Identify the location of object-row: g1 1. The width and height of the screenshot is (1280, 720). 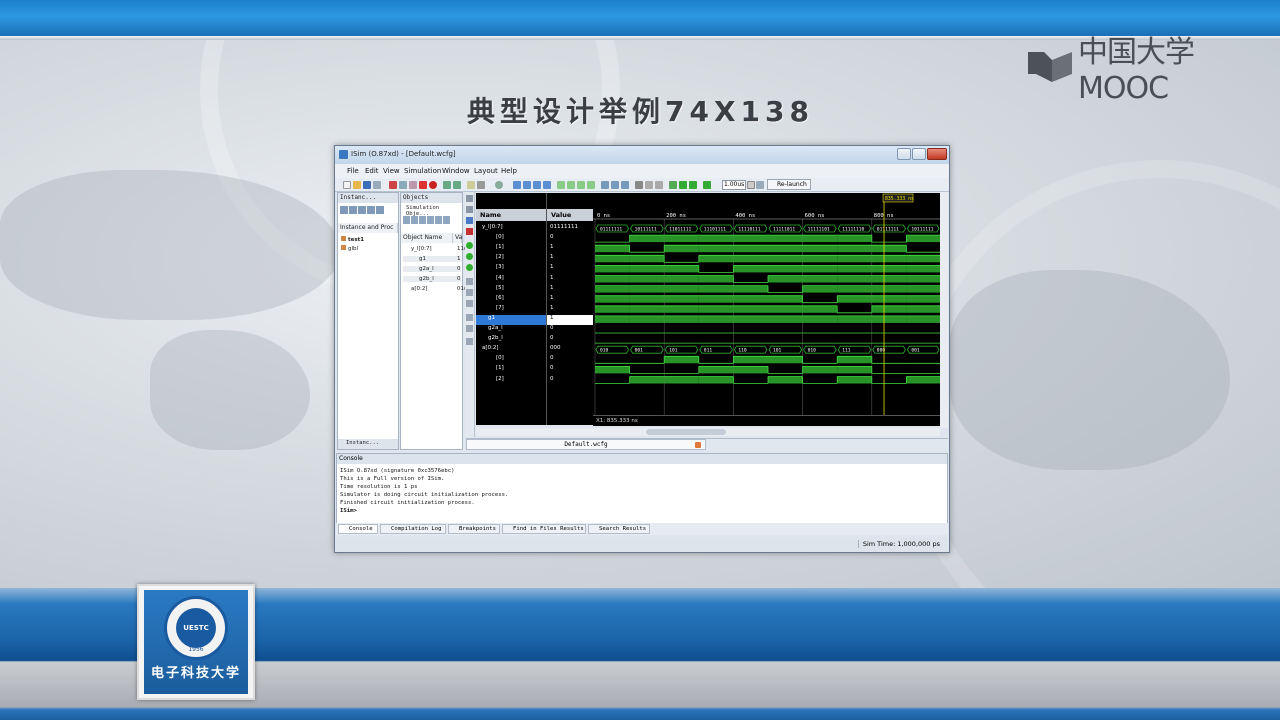
(432, 259).